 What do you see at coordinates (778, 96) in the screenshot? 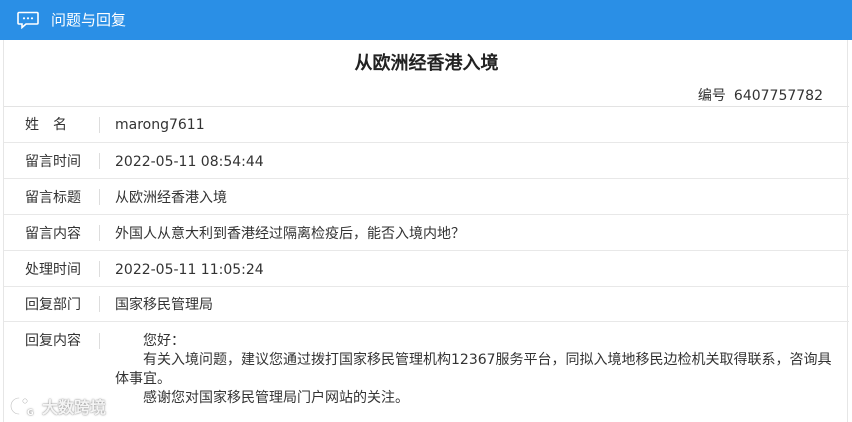
I see `serial-value: 6407757782` at bounding box center [778, 96].